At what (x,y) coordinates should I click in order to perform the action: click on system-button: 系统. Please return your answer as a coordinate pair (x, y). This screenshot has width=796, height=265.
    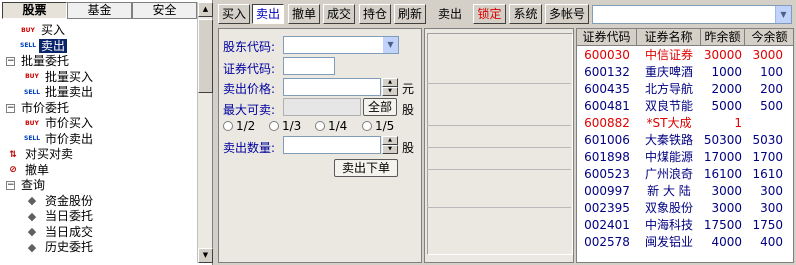
    Looking at the image, I should click on (525, 14).